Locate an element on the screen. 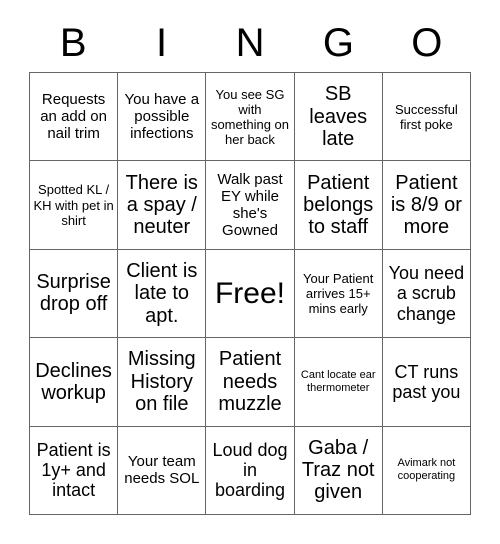 This screenshot has height=544, width=500. bingo-header-letter-o: O is located at coordinates (427, 43).